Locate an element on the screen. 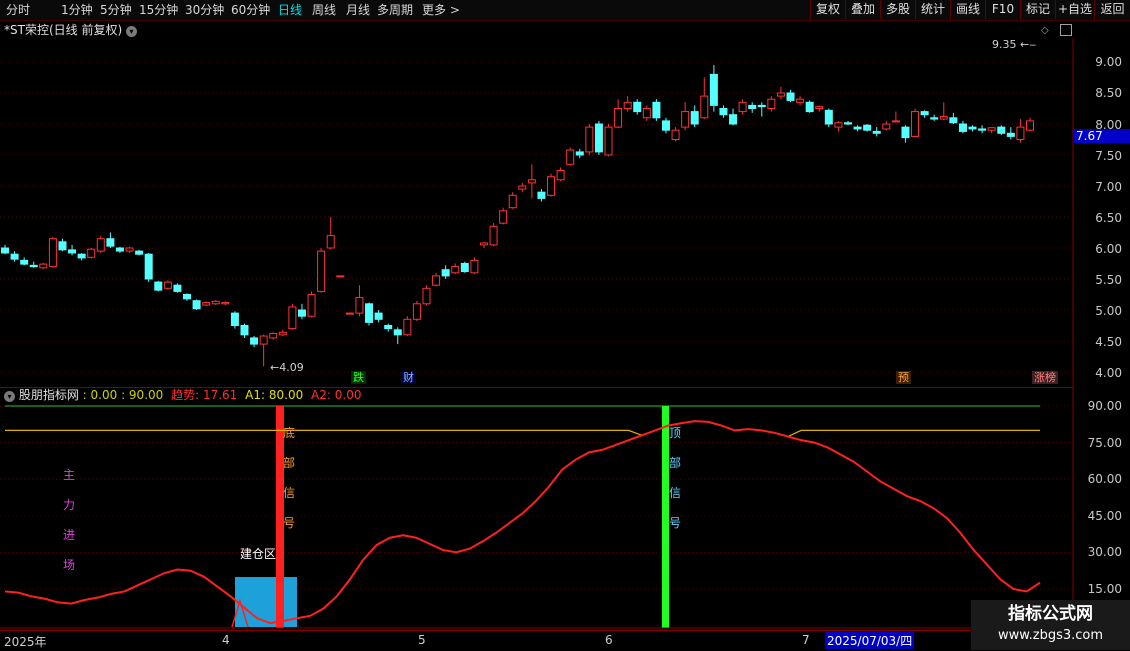 This screenshot has height=651, width=1130. period-tab-15min: 15分钟 is located at coordinates (158, 10).